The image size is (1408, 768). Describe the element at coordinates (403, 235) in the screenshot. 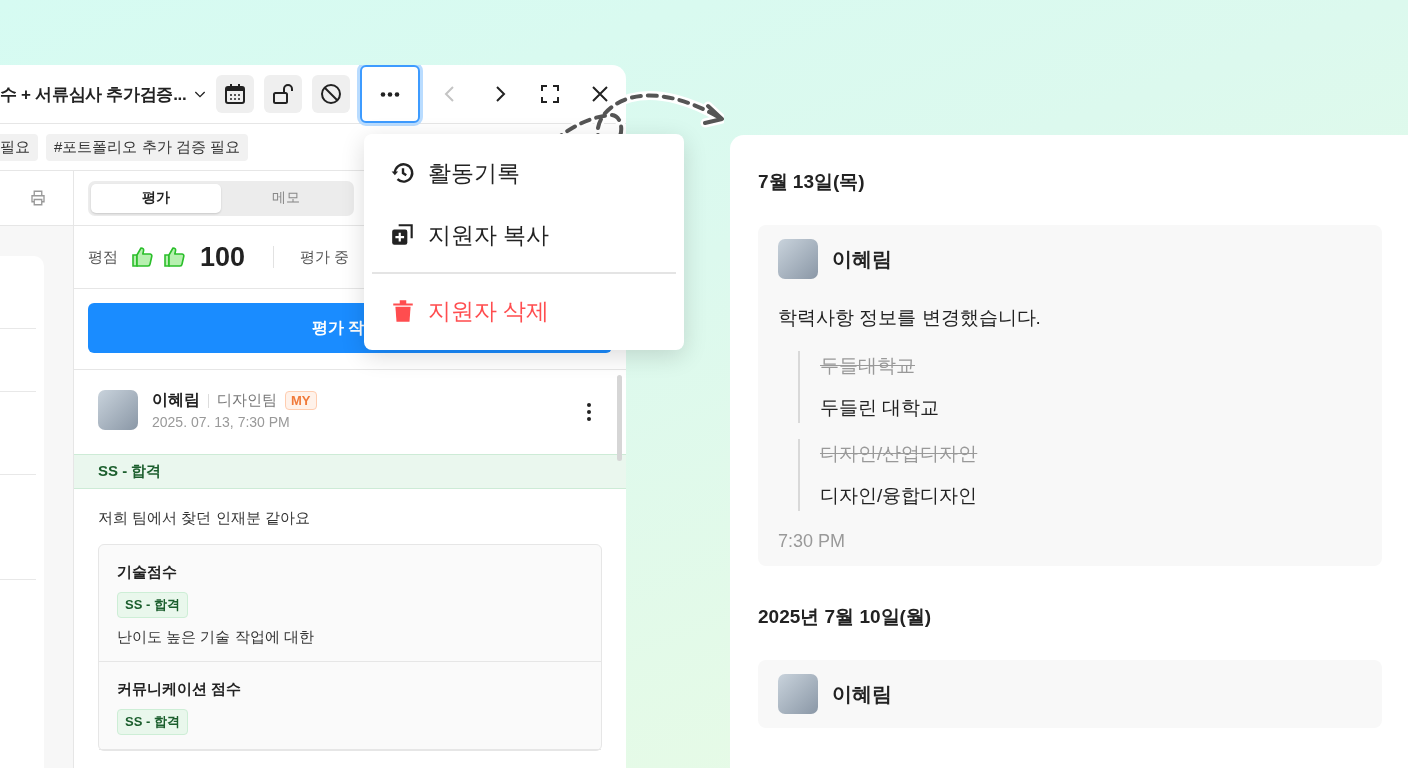

I see `copy-add-icon` at that location.